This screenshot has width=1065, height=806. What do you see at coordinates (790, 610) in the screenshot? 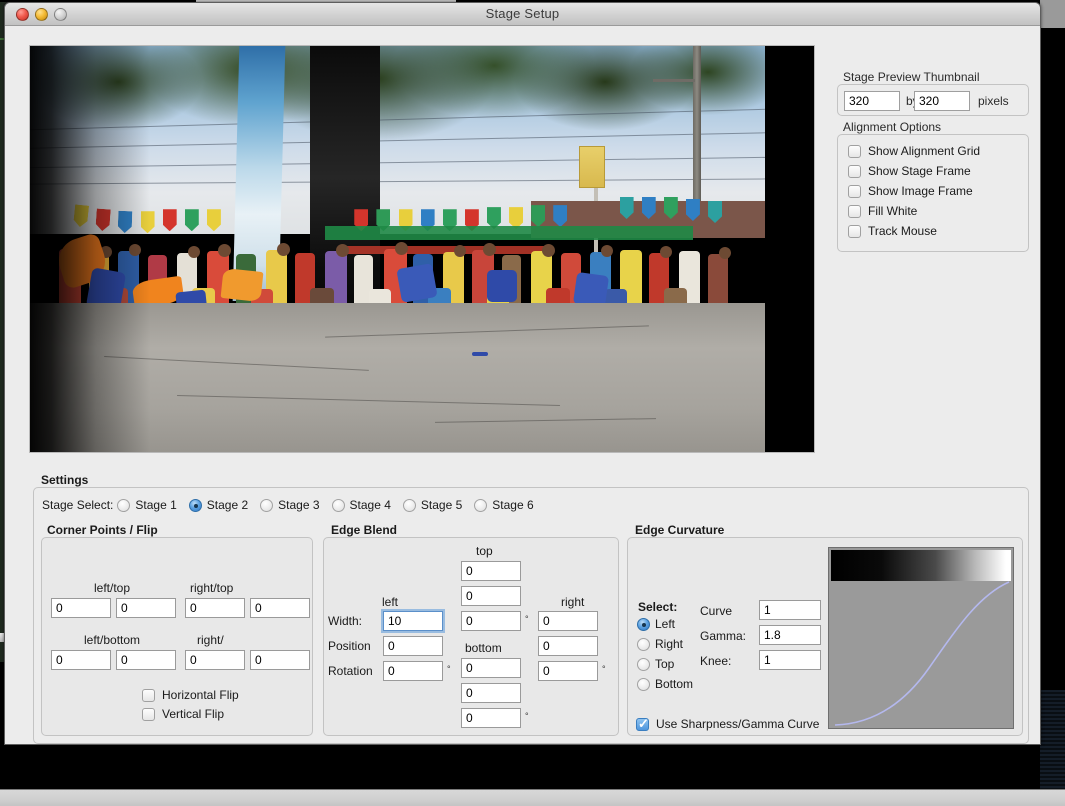
I see `curve-input` at bounding box center [790, 610].